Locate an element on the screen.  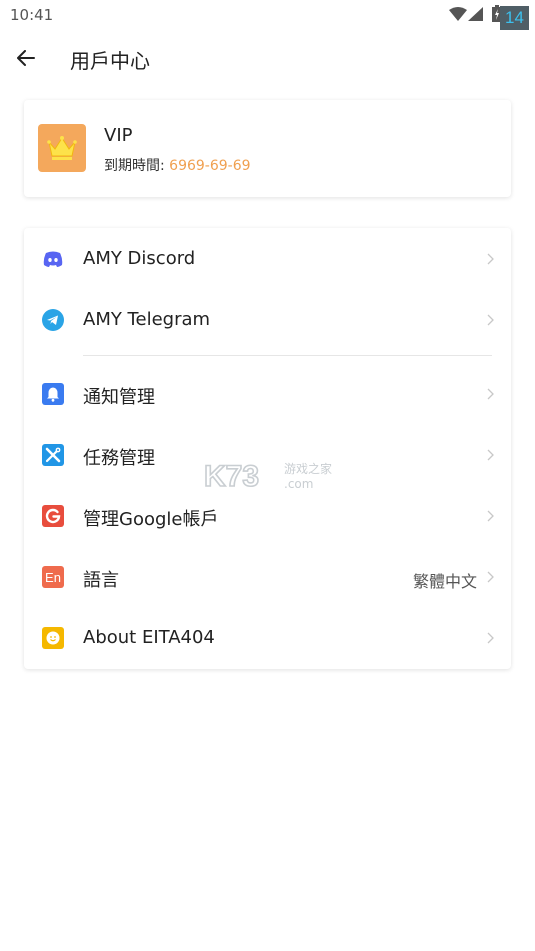
page-title: 用戶中心 is located at coordinates (110, 61).